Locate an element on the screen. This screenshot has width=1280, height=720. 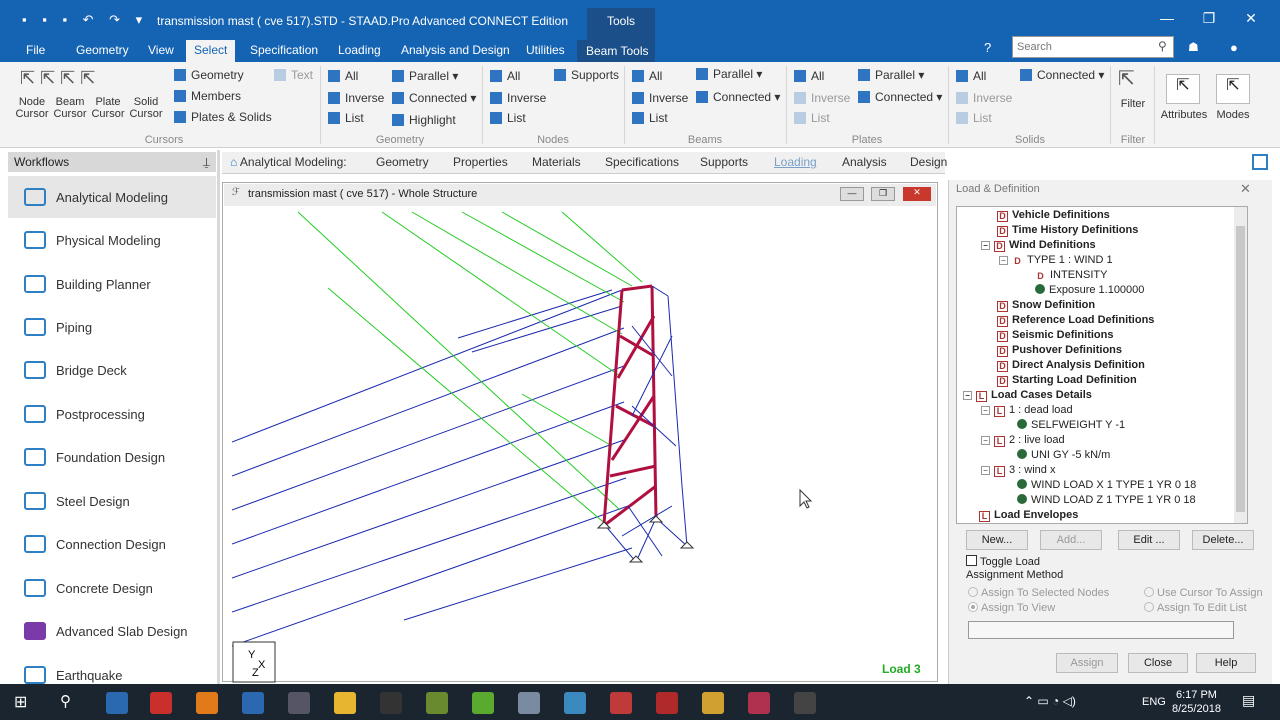
tab-utilities: Utilities is located at coordinates (545, 51).